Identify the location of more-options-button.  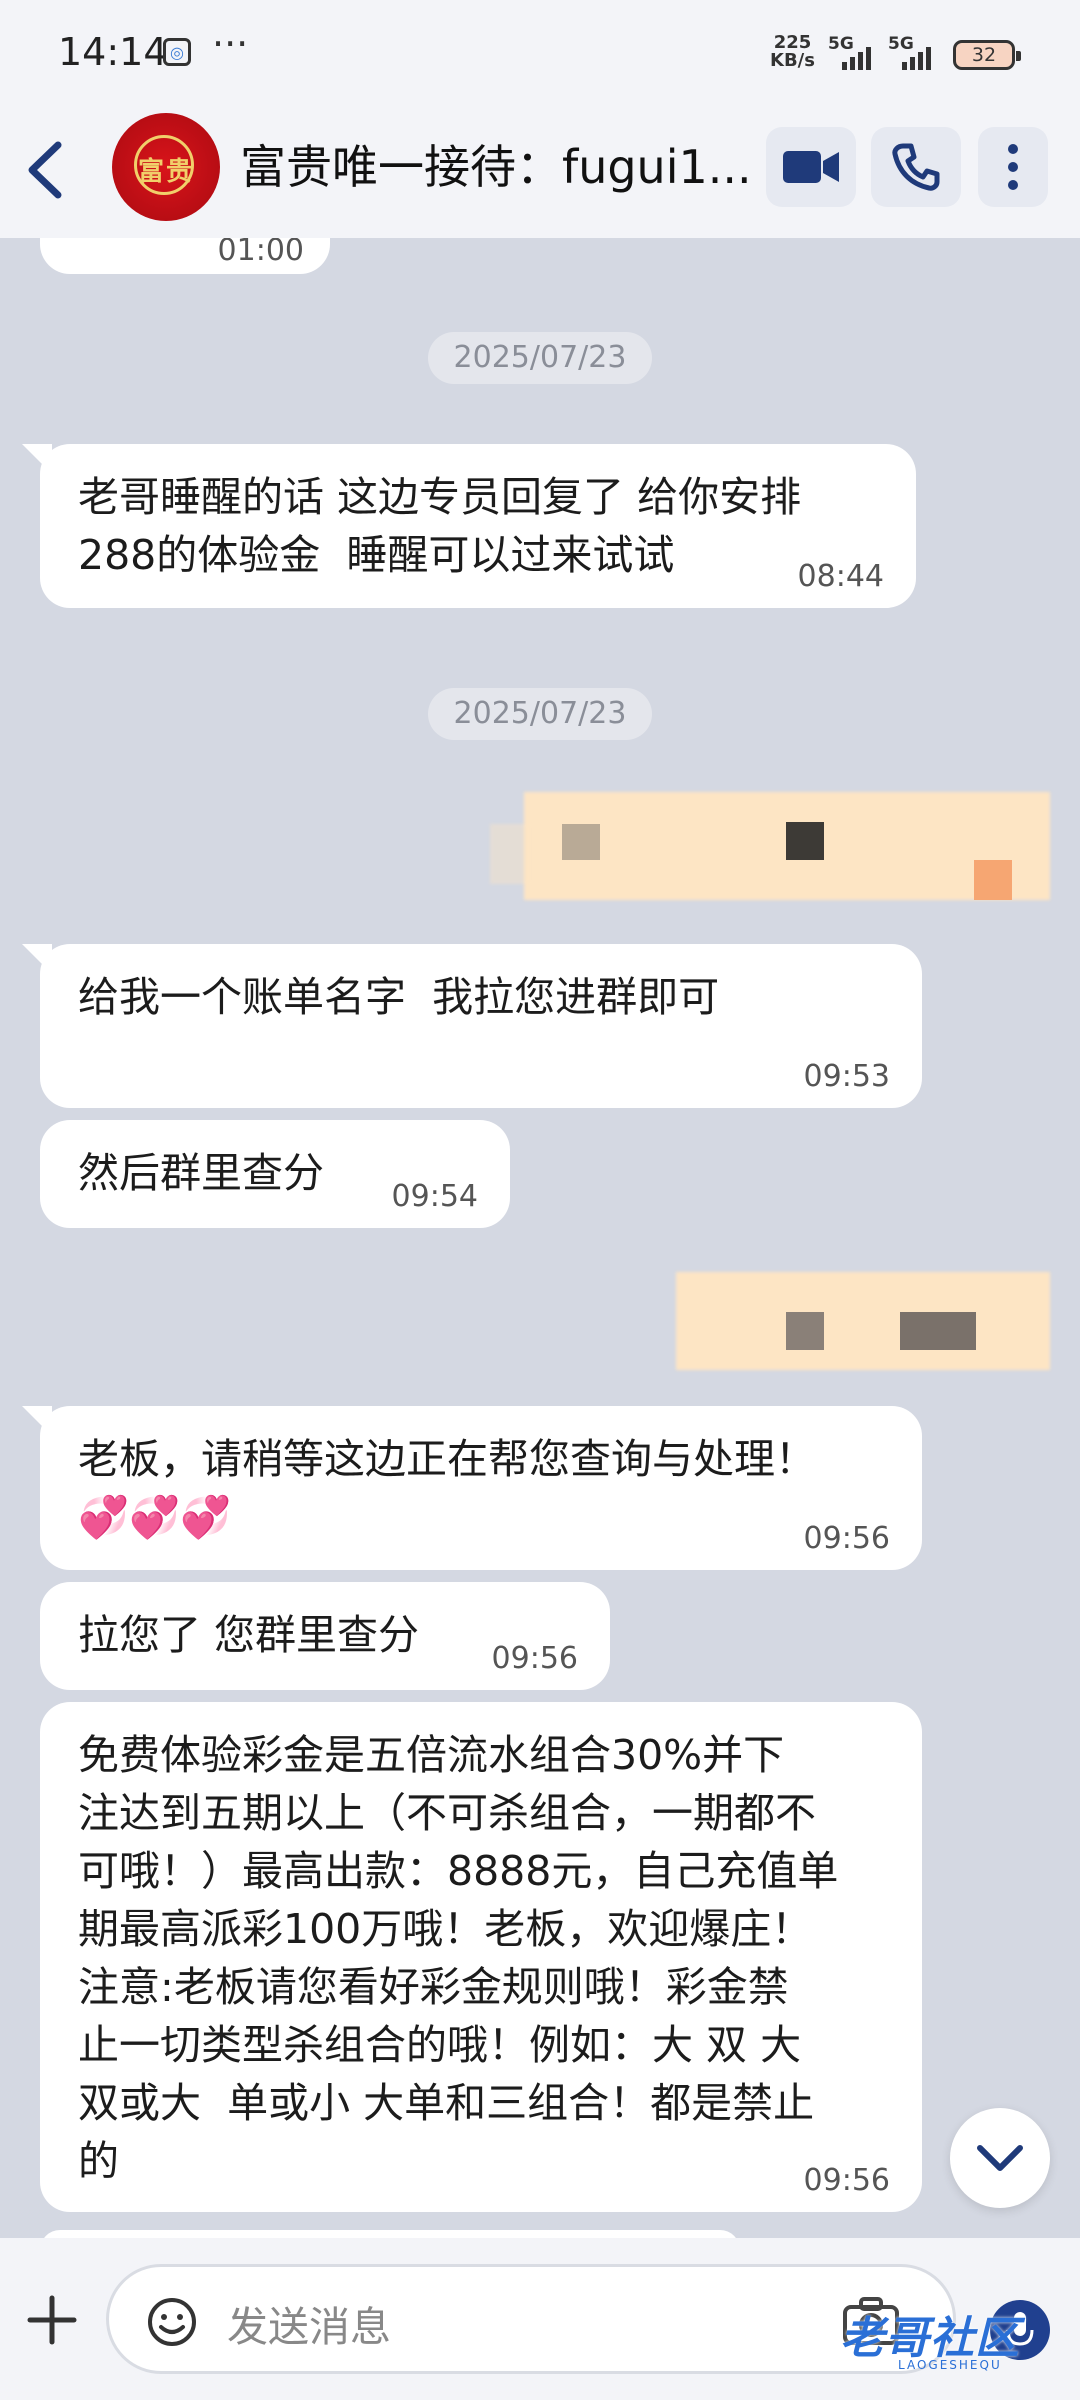
(1013, 167).